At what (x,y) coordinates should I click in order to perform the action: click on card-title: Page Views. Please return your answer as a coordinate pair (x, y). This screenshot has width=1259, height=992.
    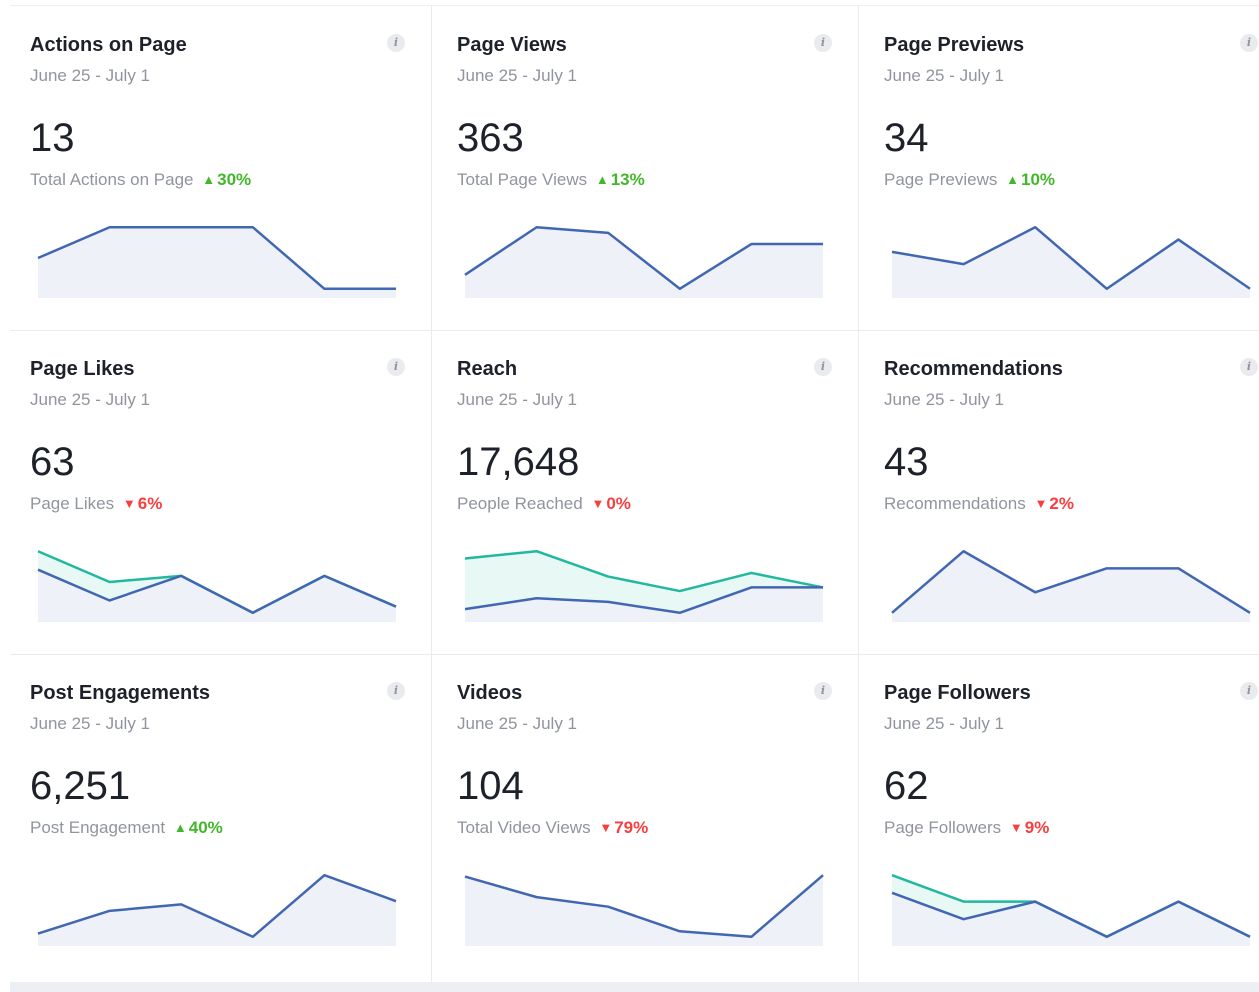
    Looking at the image, I should click on (512, 45).